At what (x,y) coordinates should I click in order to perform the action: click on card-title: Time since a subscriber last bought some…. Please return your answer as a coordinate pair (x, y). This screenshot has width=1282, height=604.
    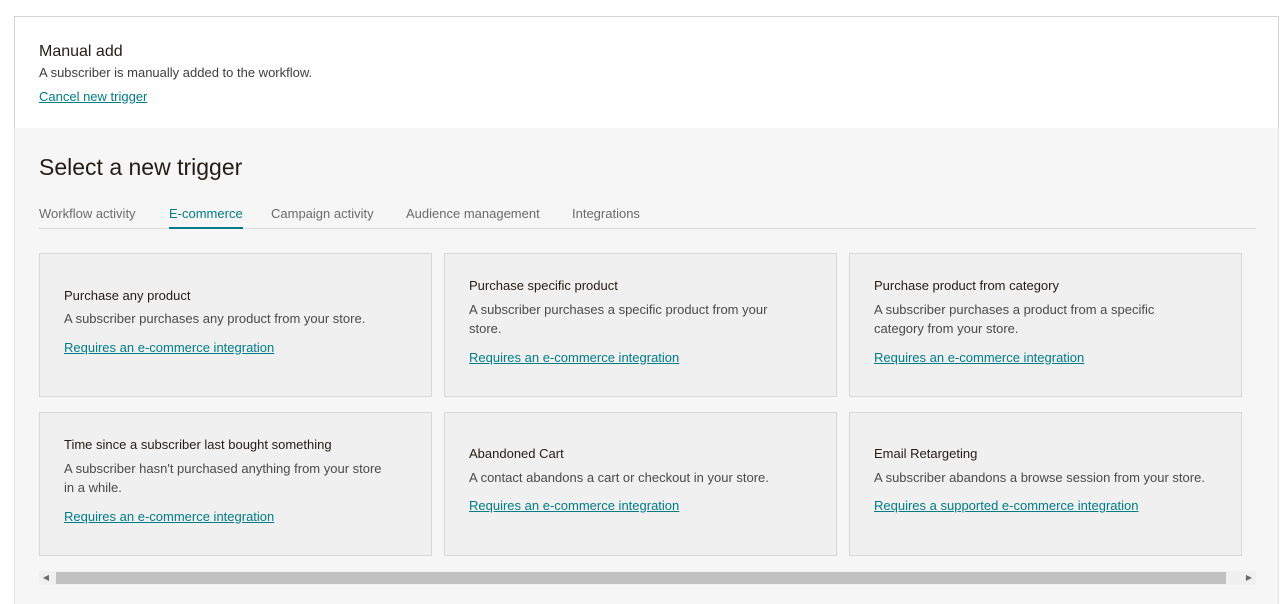
    Looking at the image, I should click on (198, 444).